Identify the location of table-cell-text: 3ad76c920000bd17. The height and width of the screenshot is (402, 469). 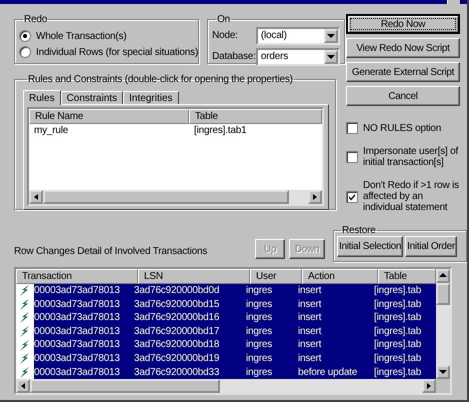
(177, 331).